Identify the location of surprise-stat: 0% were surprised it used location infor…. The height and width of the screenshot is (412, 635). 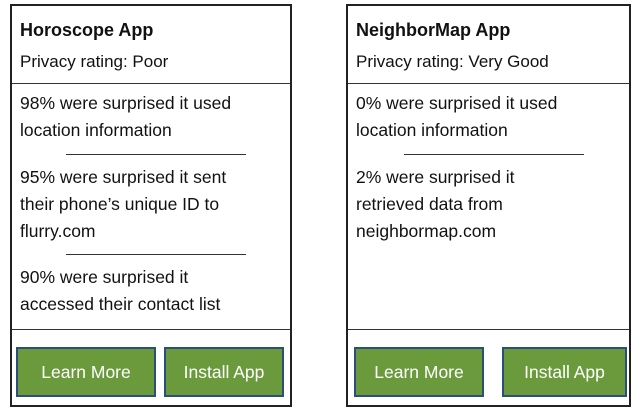
(457, 116).